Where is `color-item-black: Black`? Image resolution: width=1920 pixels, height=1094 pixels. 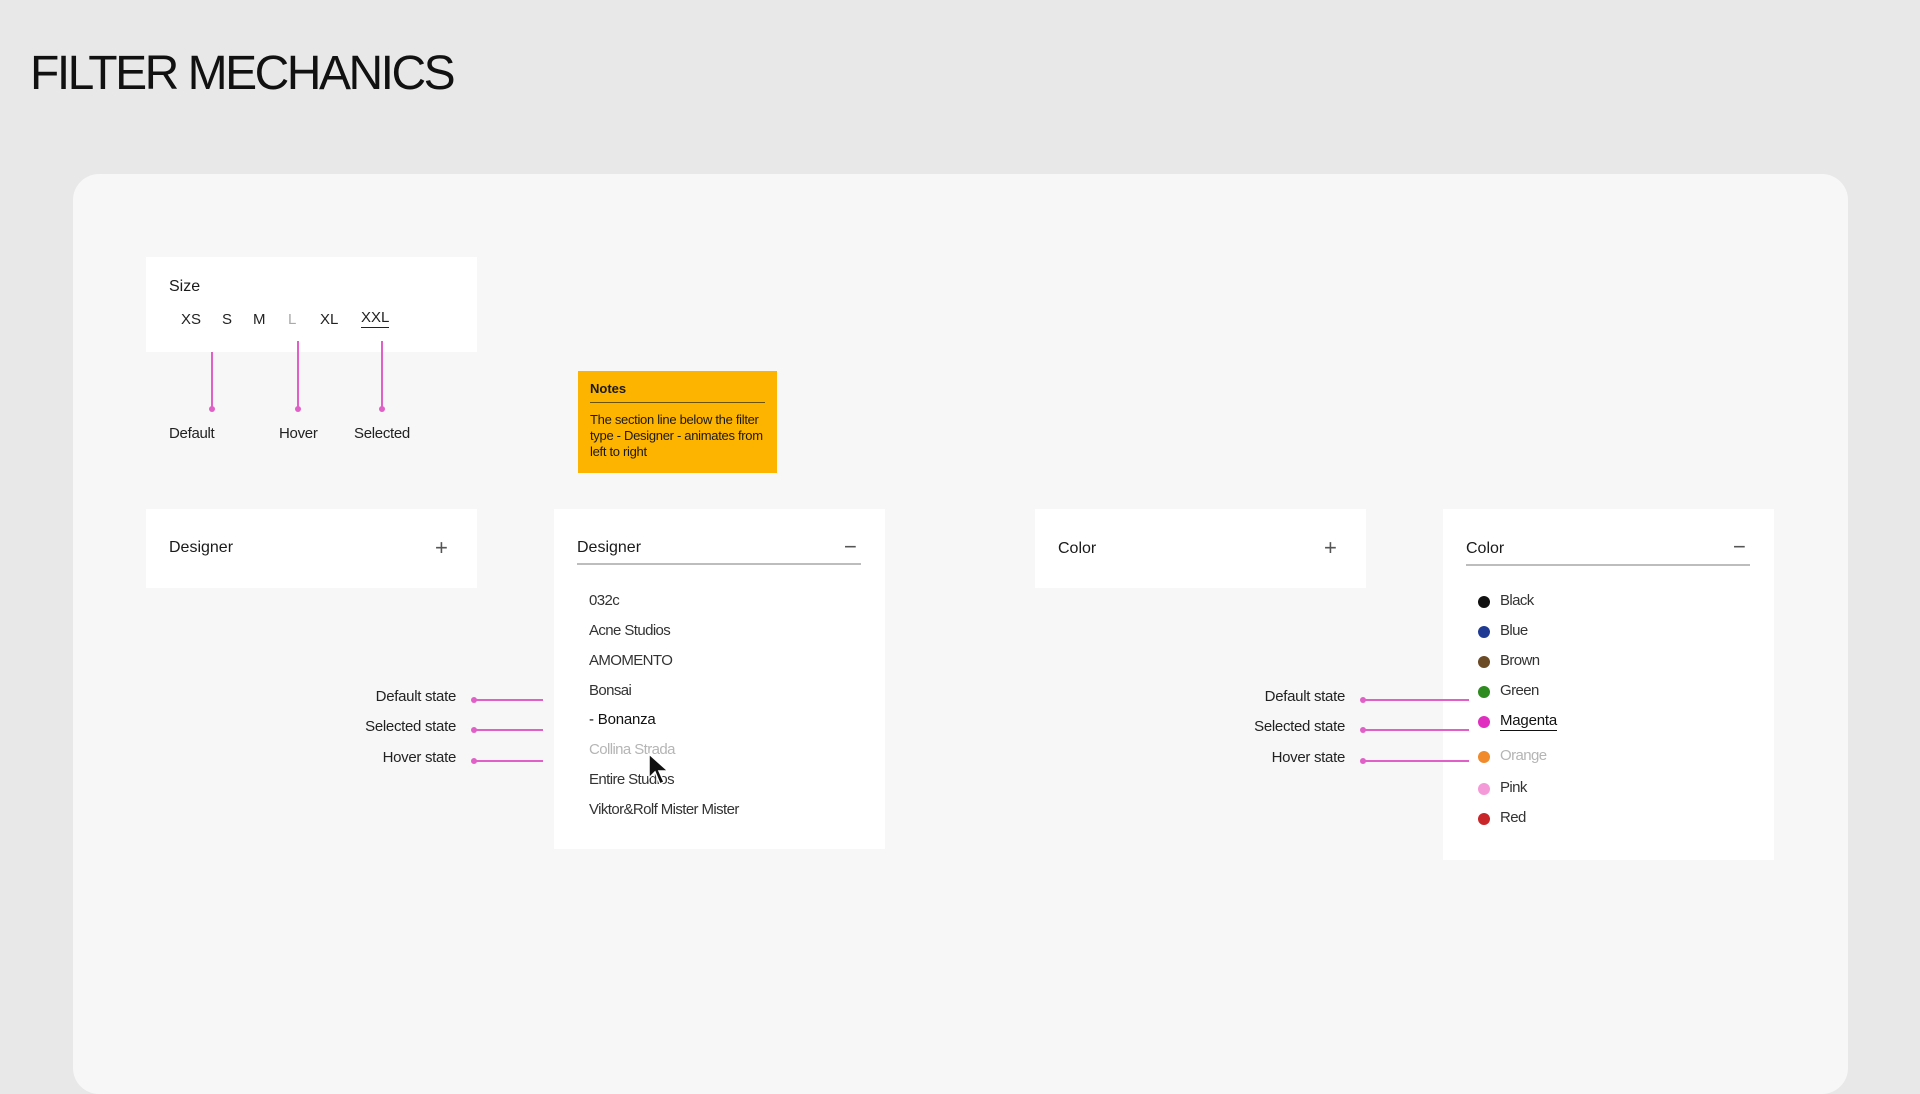 color-item-black: Black is located at coordinates (1517, 600).